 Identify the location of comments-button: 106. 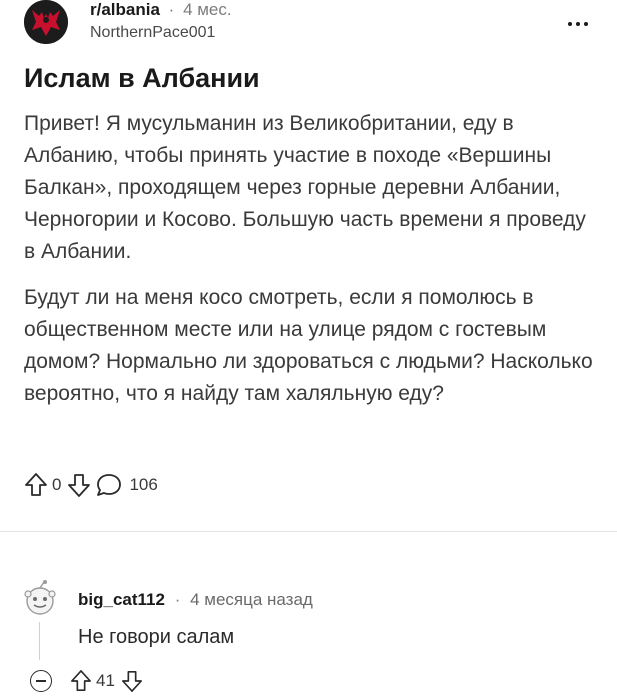
(129, 485).